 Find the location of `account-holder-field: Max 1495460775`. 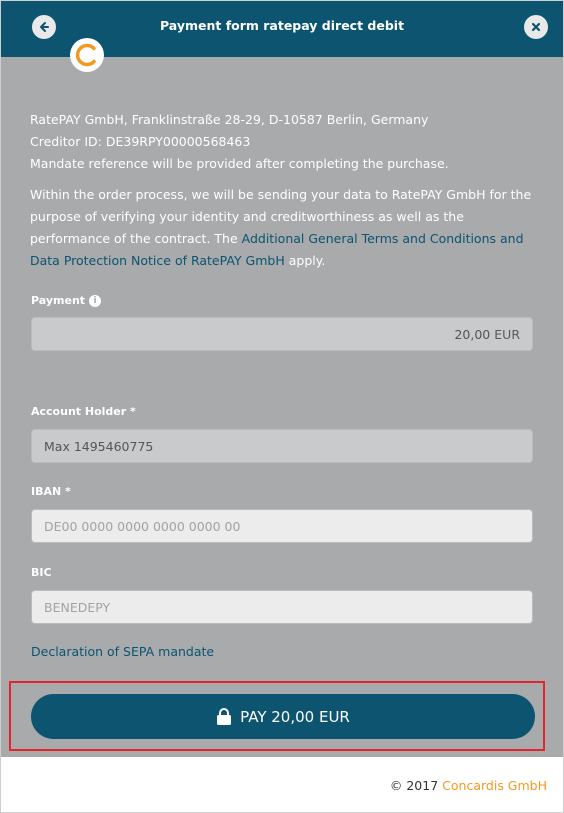

account-holder-field: Max 1495460775 is located at coordinates (282, 446).